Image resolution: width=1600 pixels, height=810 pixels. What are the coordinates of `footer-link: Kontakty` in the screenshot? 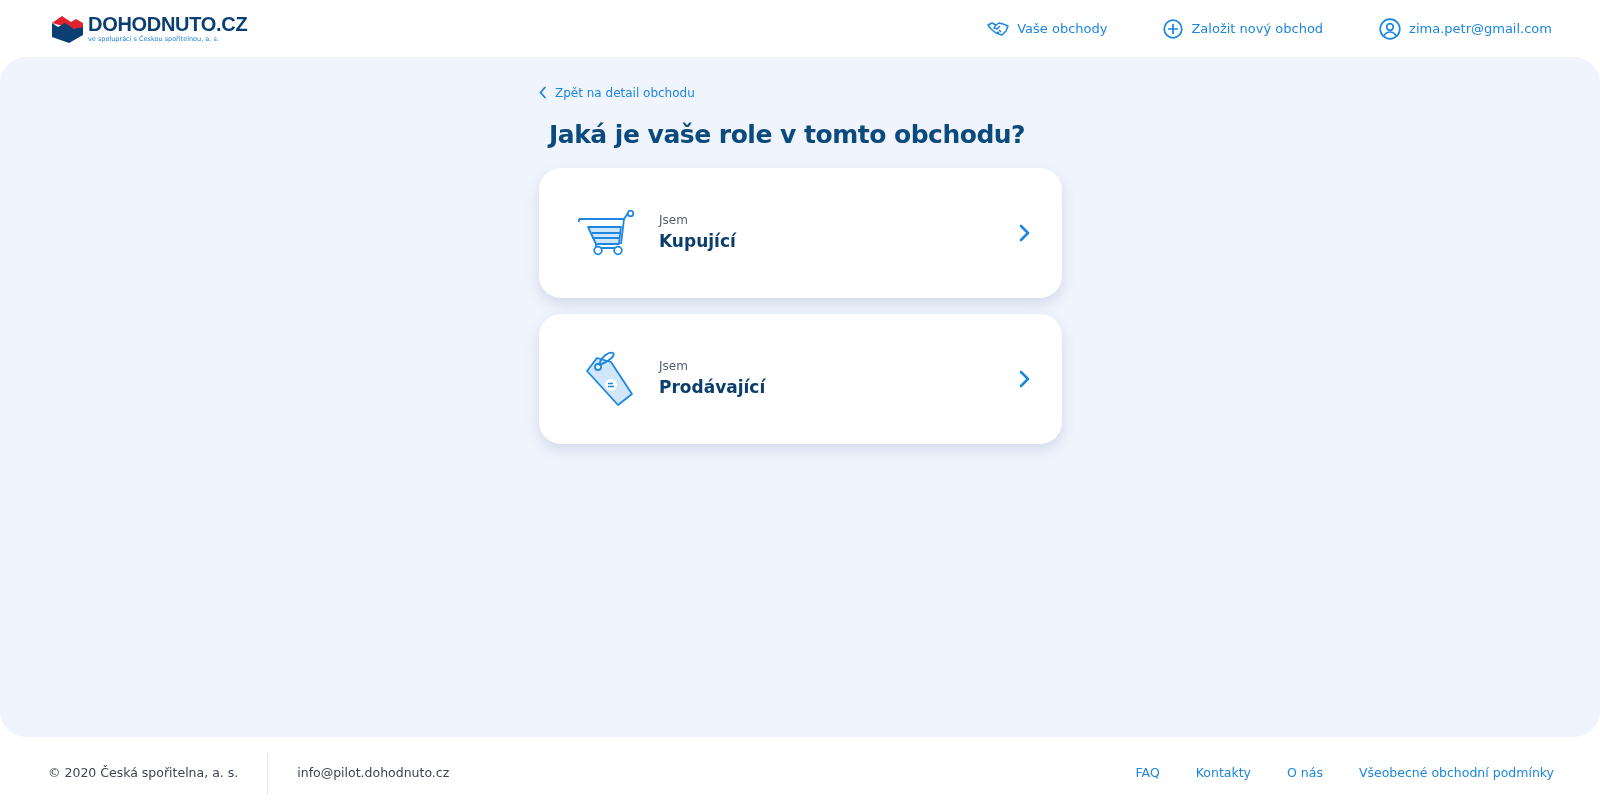 It's located at (1223, 773).